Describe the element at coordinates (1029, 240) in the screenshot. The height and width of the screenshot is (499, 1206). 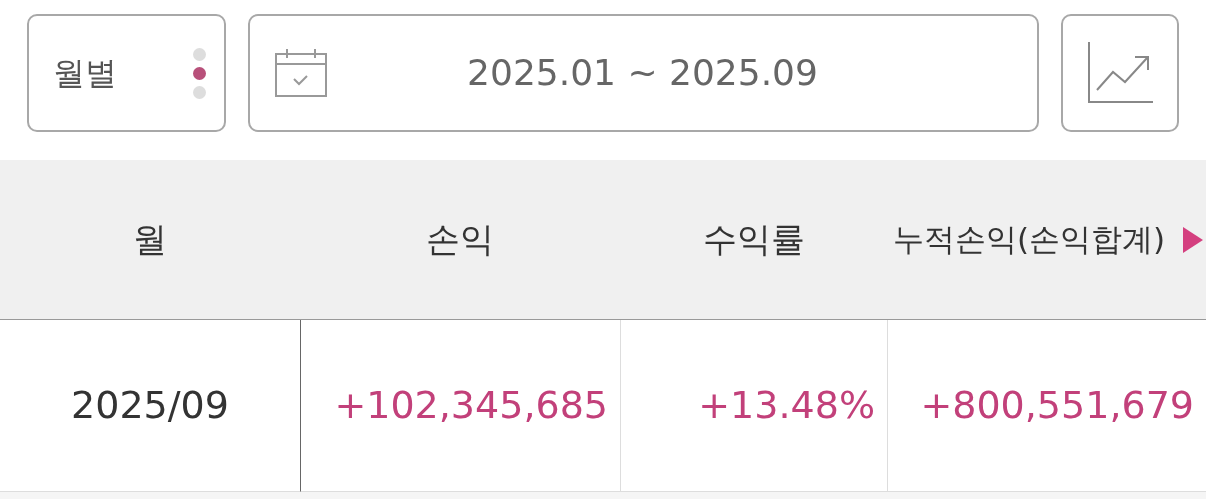
I see `column-header: 누적손익(손익합계)` at that location.